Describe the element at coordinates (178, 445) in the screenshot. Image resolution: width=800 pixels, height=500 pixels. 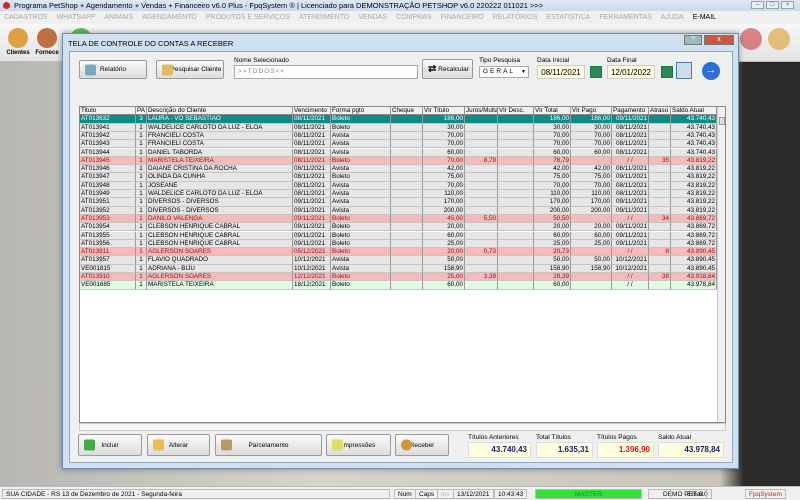
I see `alterar-button: Alterar` at that location.